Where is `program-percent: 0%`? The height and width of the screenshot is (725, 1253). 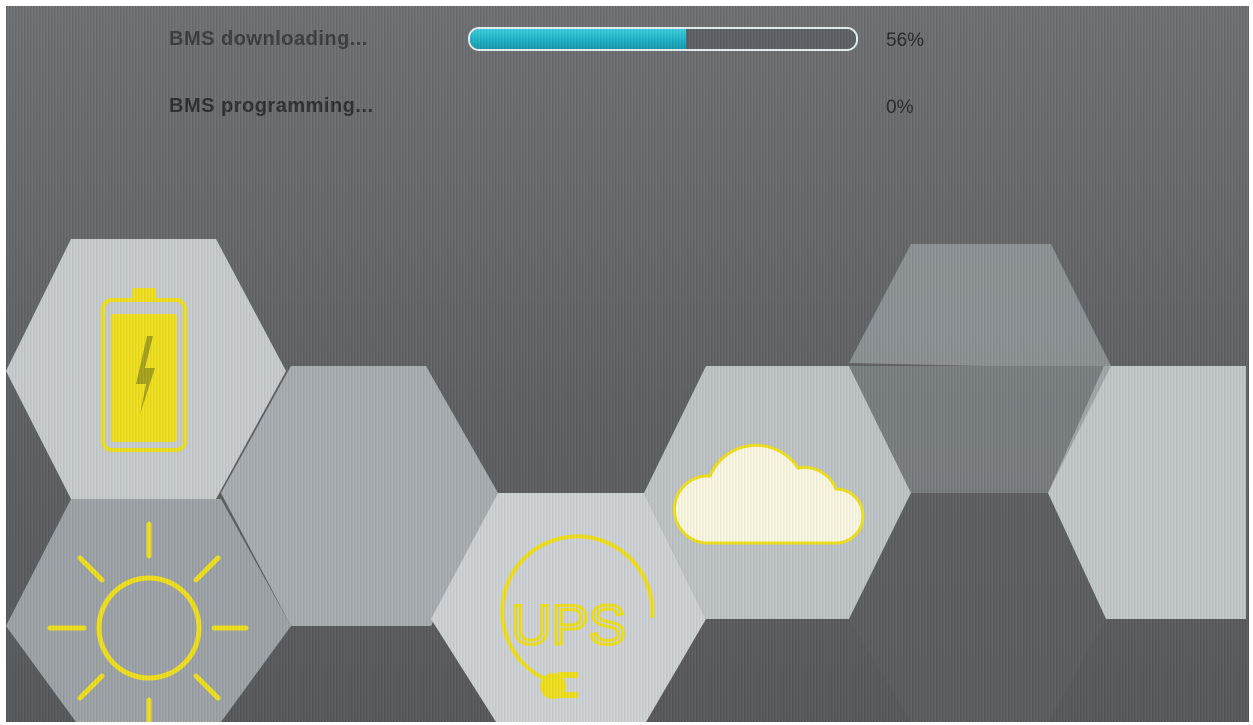 program-percent: 0% is located at coordinates (900, 107).